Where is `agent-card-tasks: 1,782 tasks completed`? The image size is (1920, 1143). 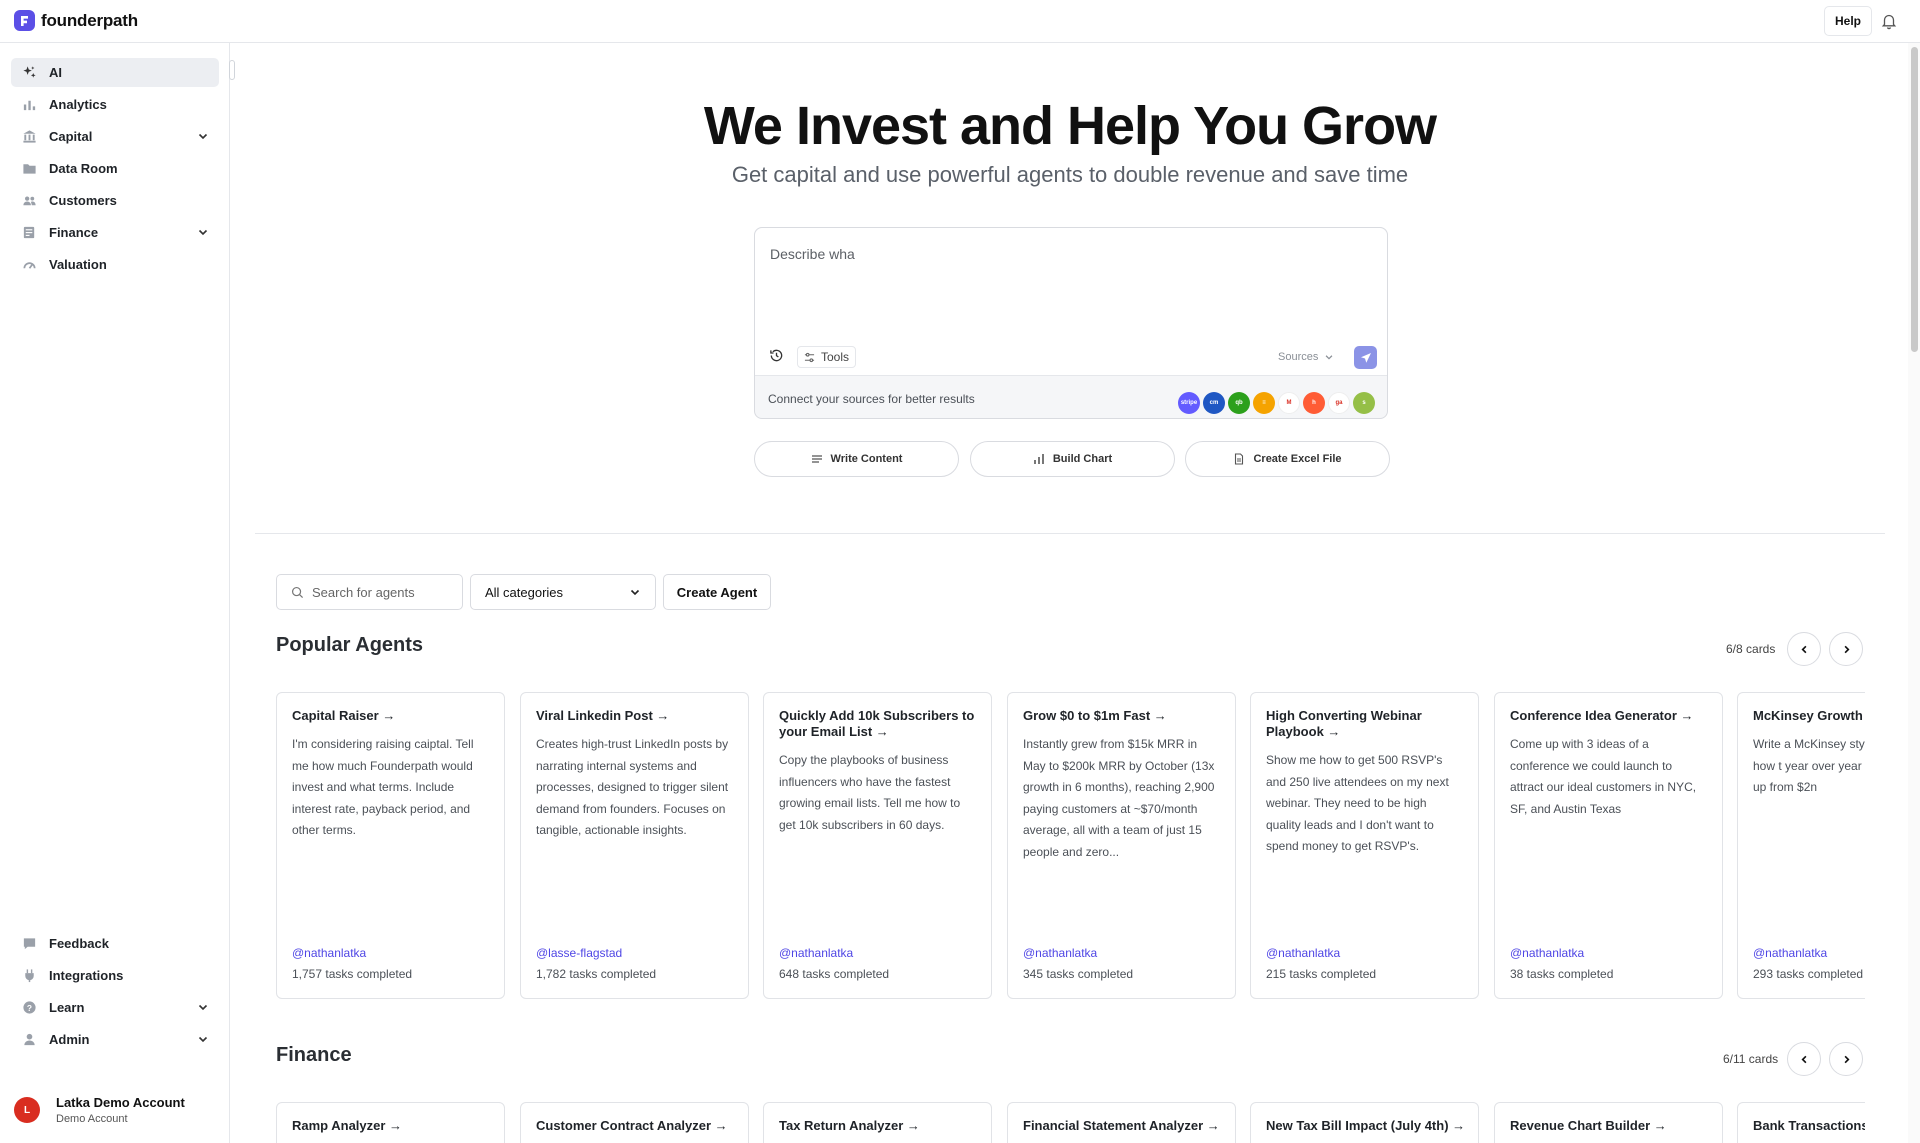
agent-card-tasks: 1,782 tasks completed is located at coordinates (596, 974).